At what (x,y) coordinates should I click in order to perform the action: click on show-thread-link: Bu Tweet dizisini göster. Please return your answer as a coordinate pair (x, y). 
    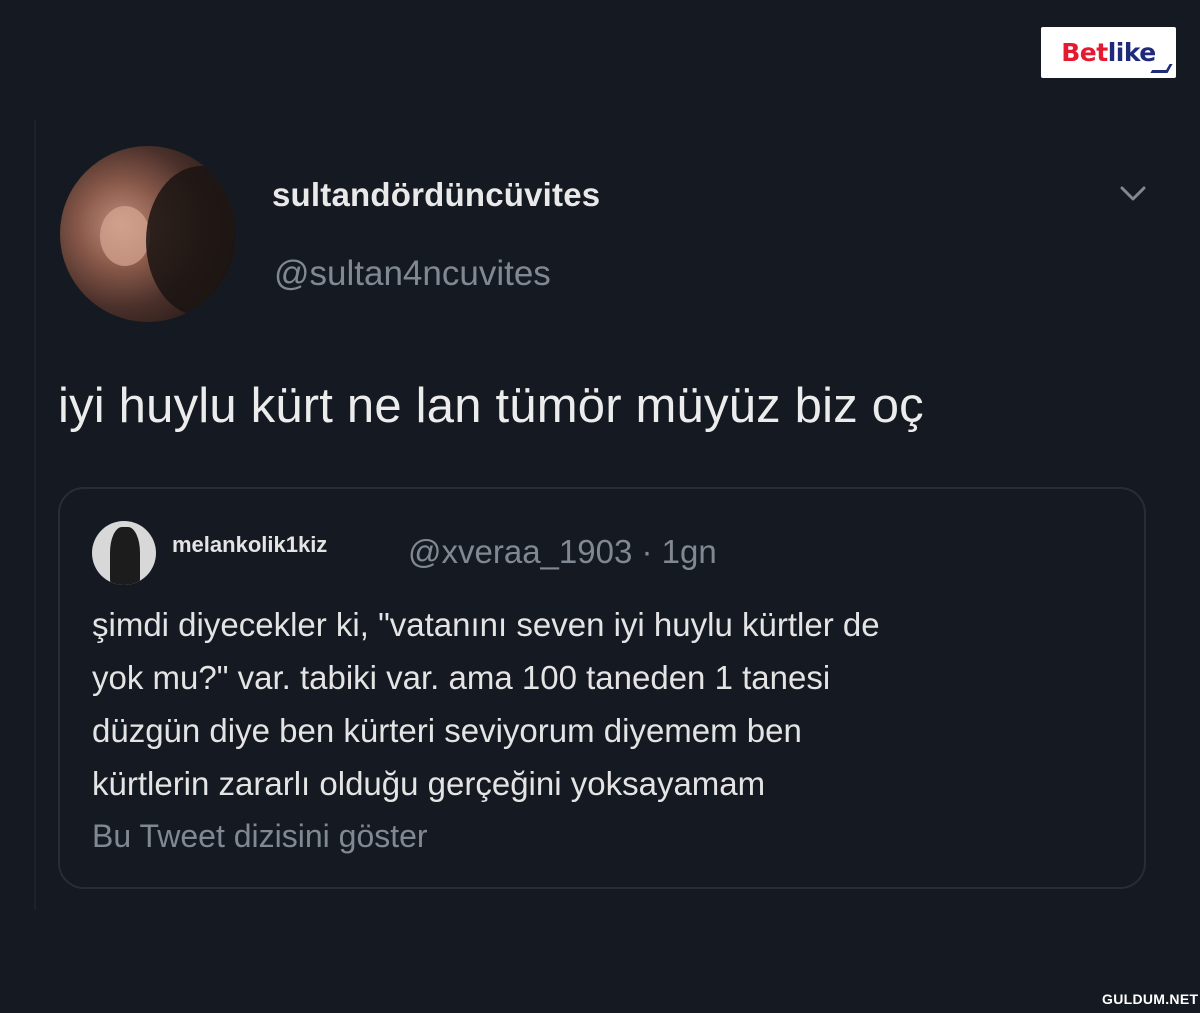
    Looking at the image, I should click on (260, 836).